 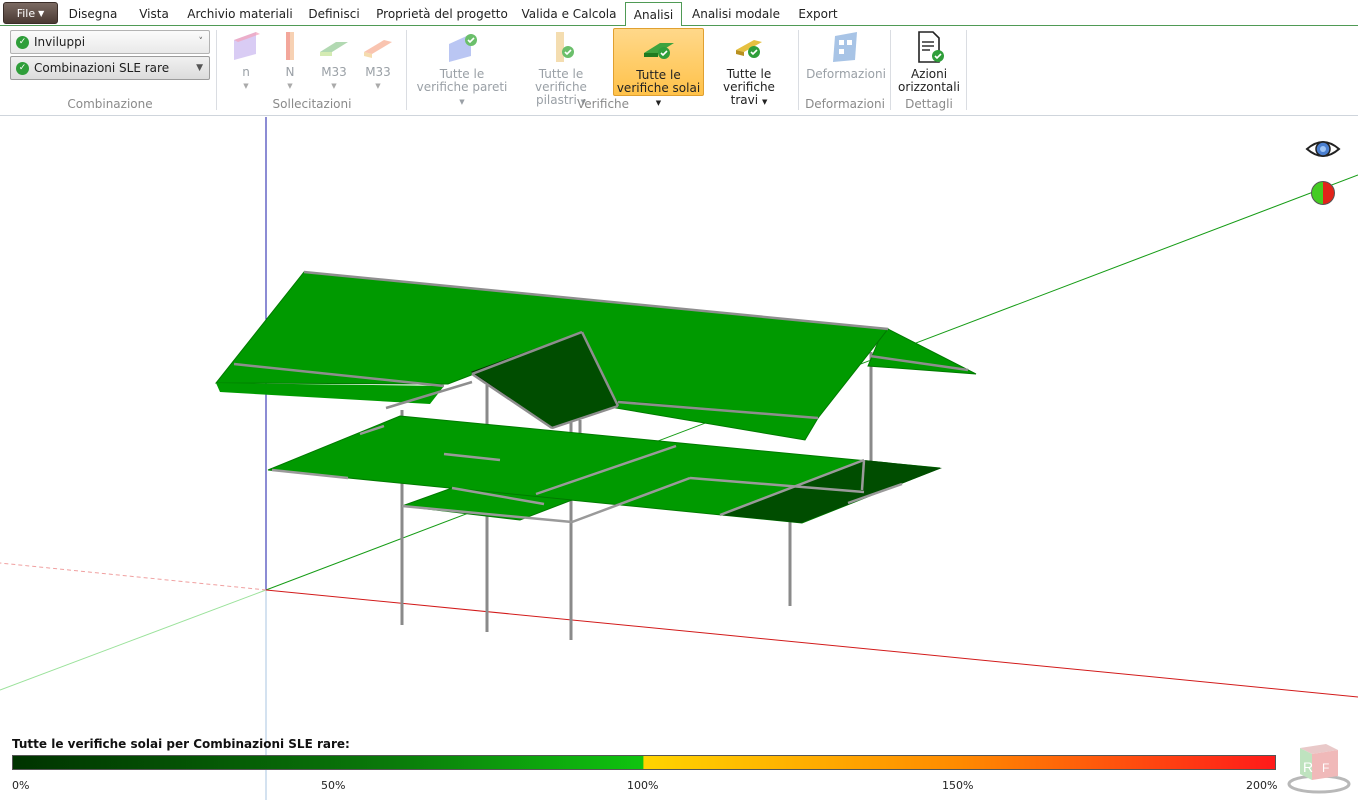 What do you see at coordinates (334, 61) in the screenshot?
I see `stress-m33-slab-button: M33 ▼` at bounding box center [334, 61].